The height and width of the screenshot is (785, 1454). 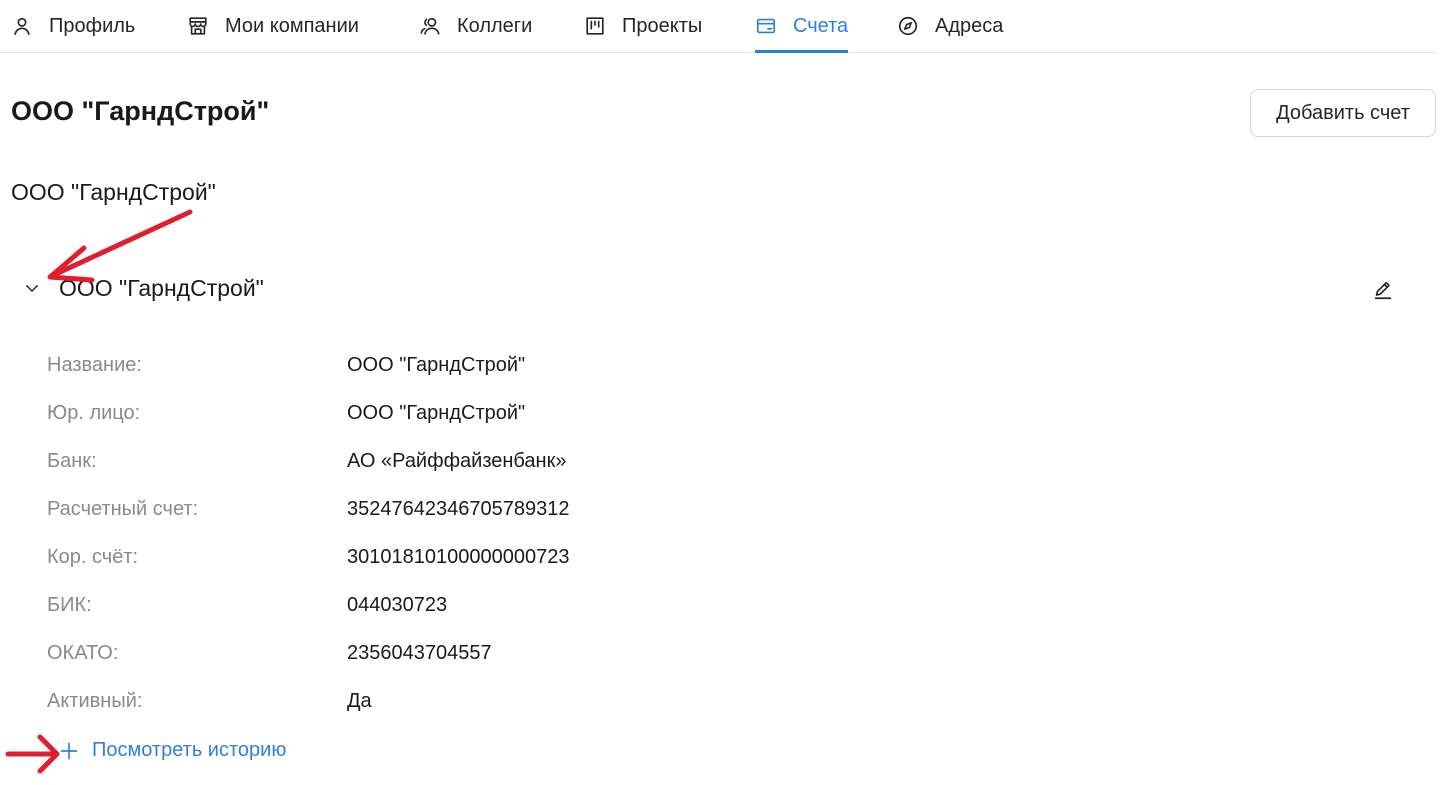 I want to click on account-title: ООО "ГарндСтрой", so click(x=161, y=288).